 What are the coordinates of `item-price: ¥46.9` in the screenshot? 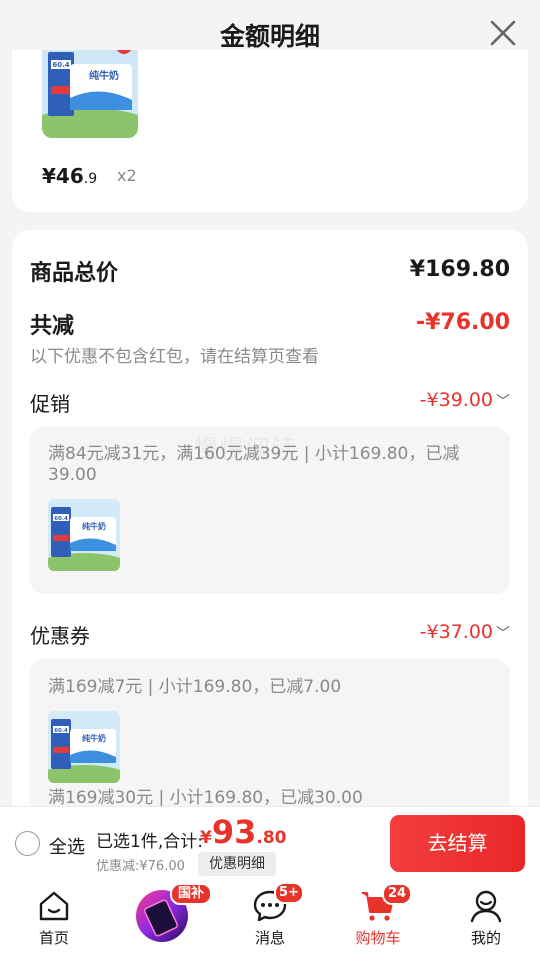 It's located at (69, 176).